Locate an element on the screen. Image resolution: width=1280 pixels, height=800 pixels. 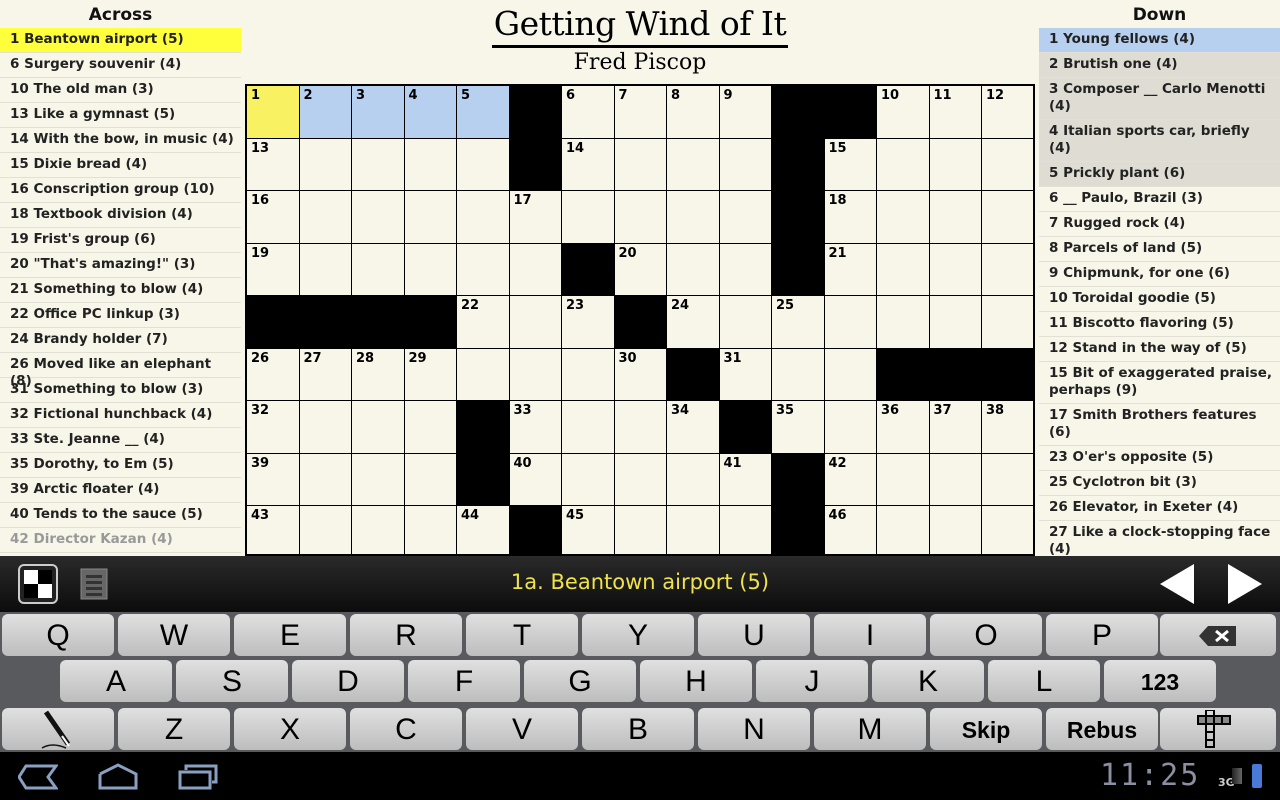
grid-cell: 19 is located at coordinates (273, 269).